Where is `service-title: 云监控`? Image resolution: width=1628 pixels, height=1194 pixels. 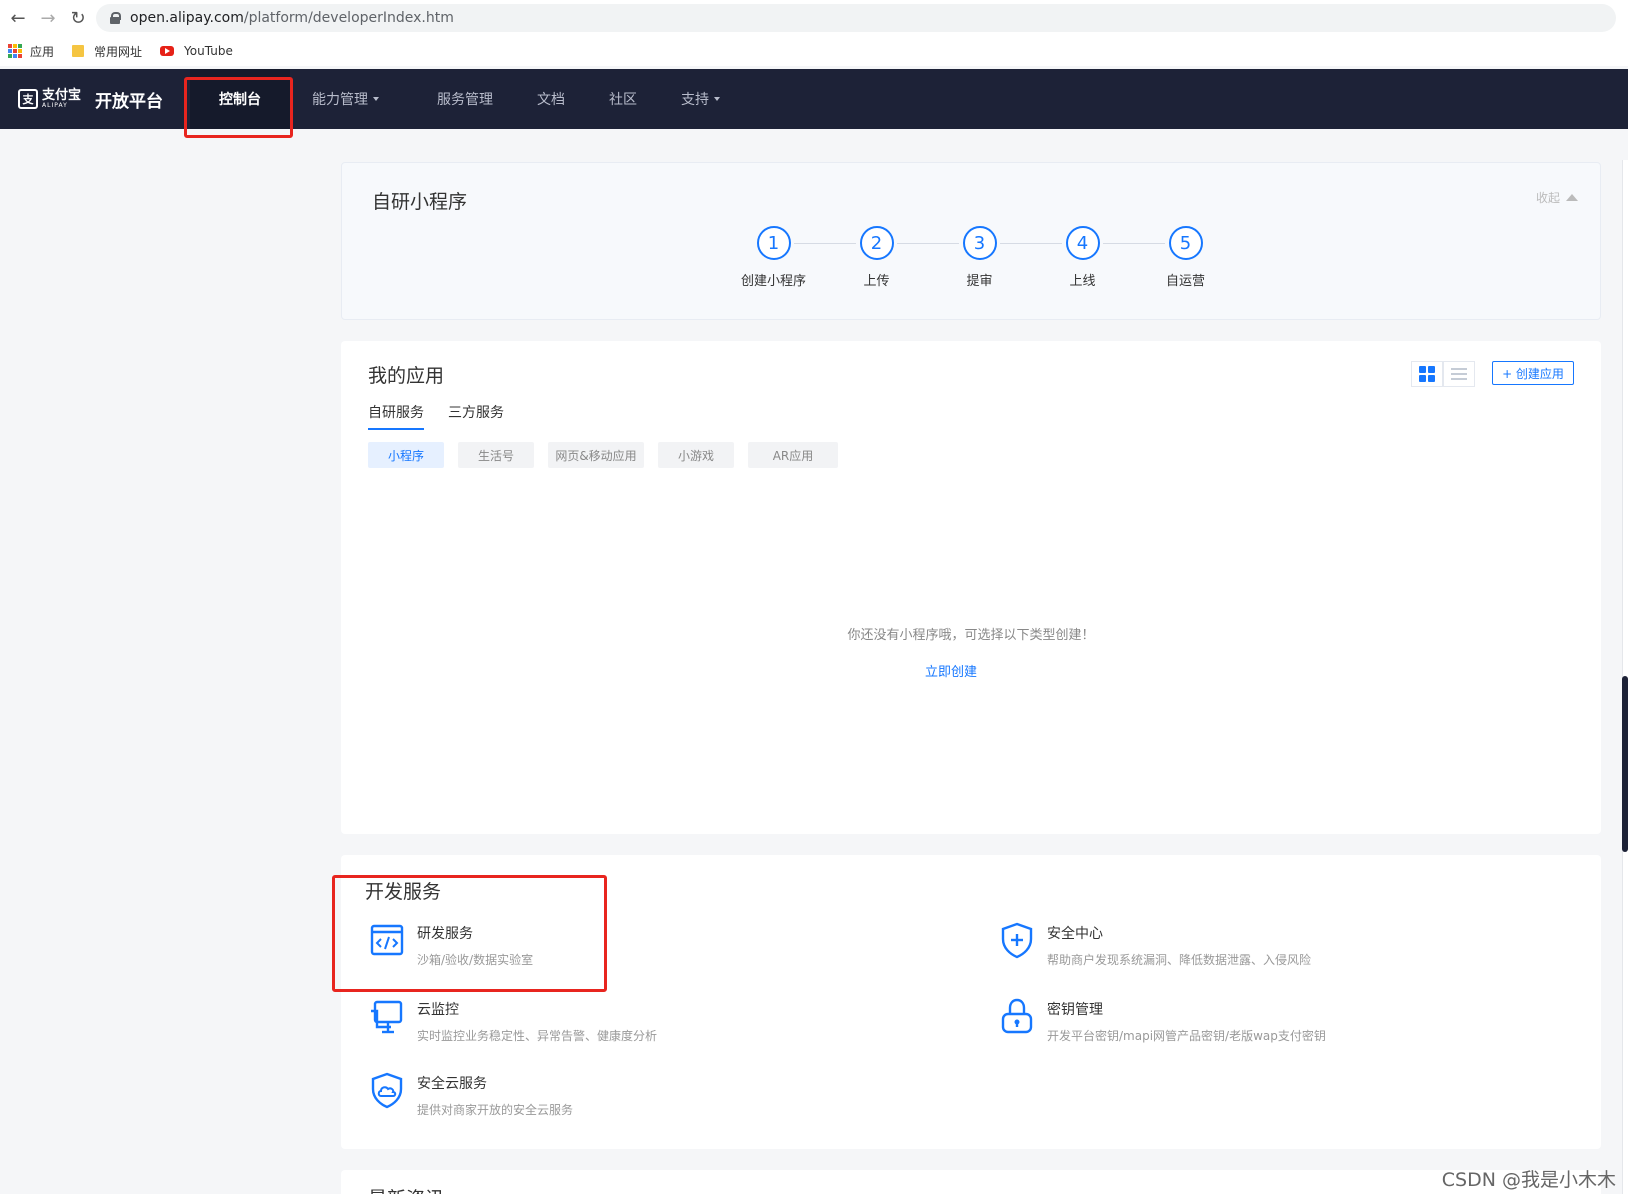
service-title: 云监控 is located at coordinates (438, 1010).